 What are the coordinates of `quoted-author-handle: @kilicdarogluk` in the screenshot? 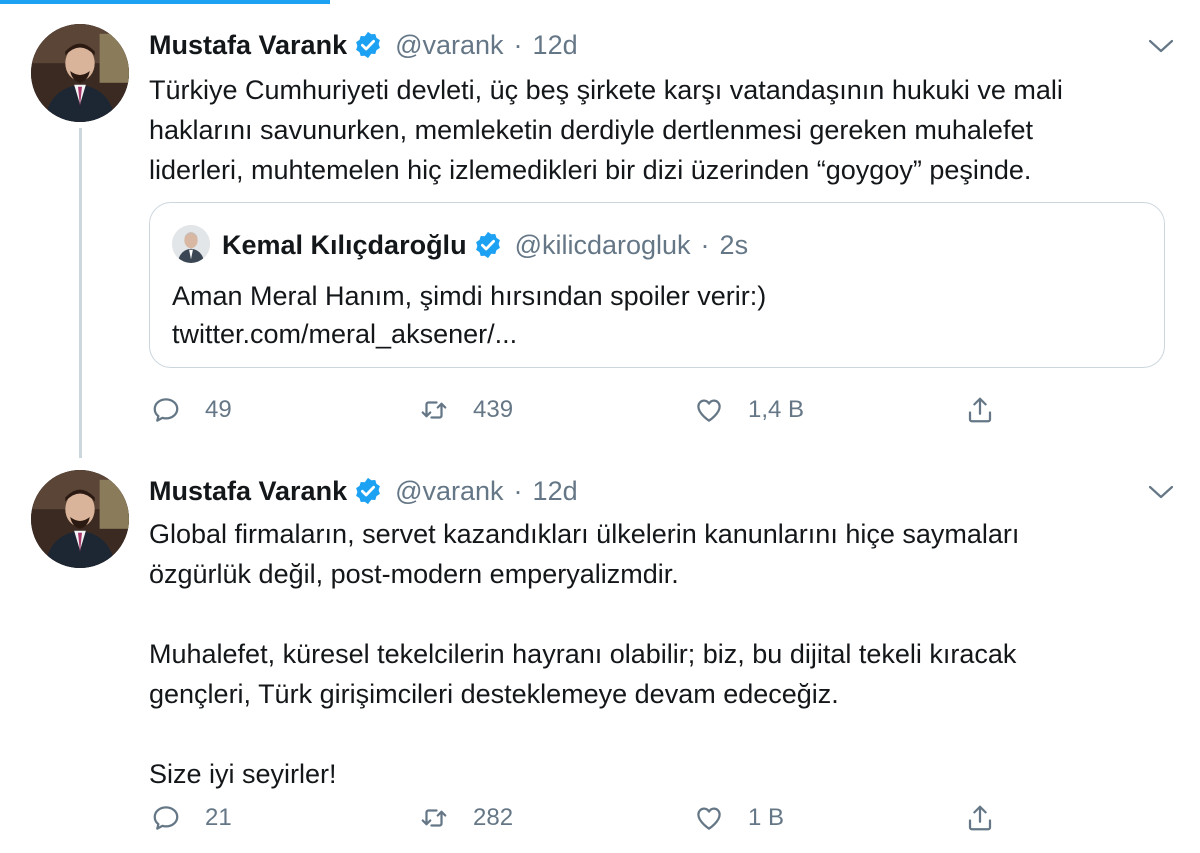 It's located at (603, 245).